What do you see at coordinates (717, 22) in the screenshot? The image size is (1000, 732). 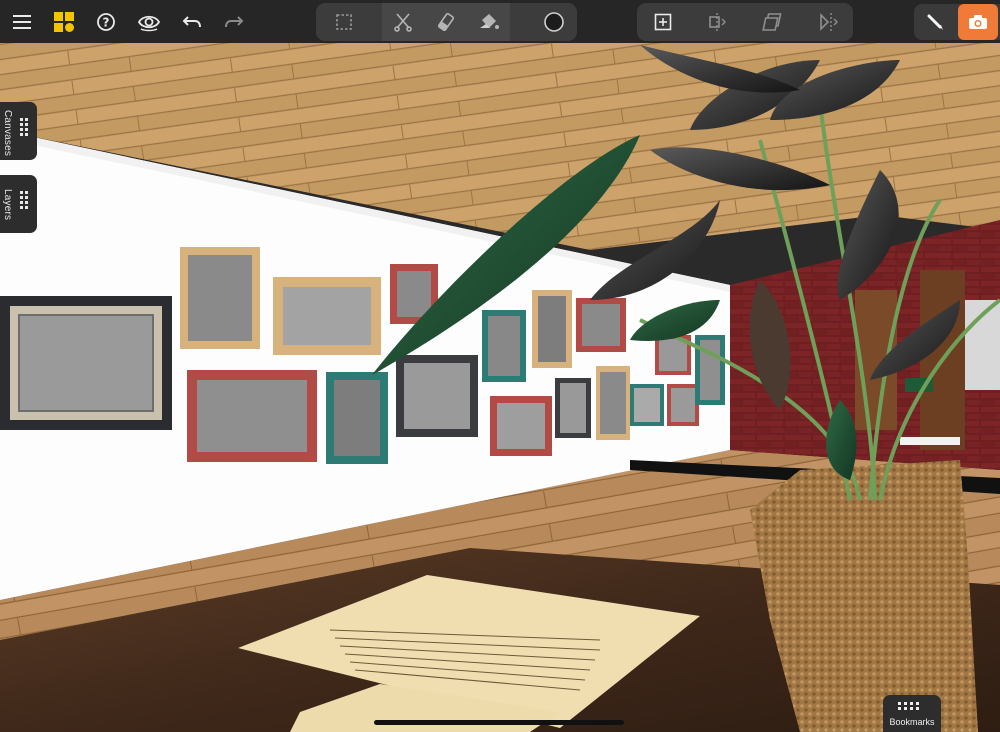 I see `align-center-icon` at bounding box center [717, 22].